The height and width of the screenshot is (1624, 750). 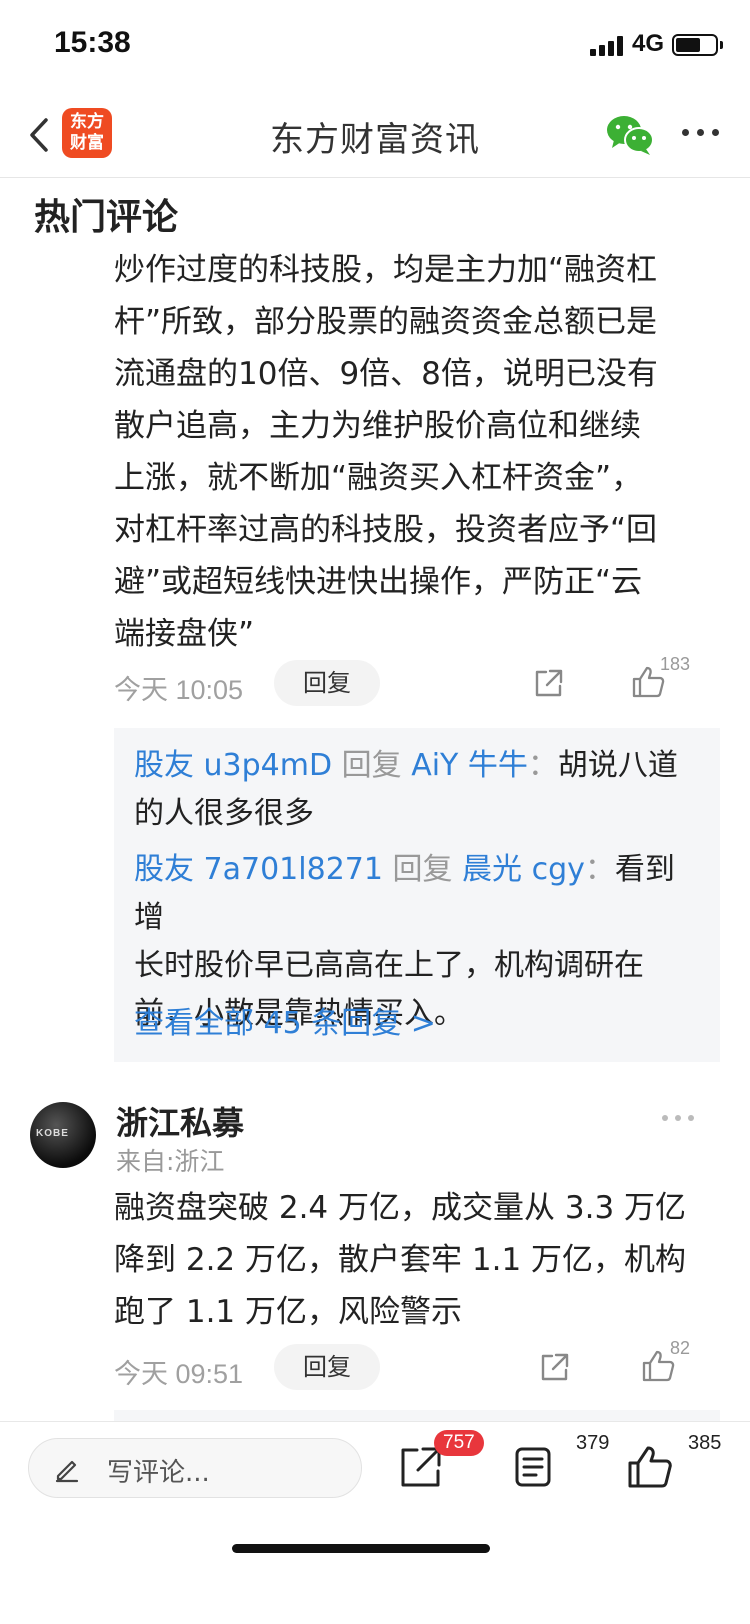 What do you see at coordinates (180, 1121) in the screenshot?
I see `author-name: 浙江私募` at bounding box center [180, 1121].